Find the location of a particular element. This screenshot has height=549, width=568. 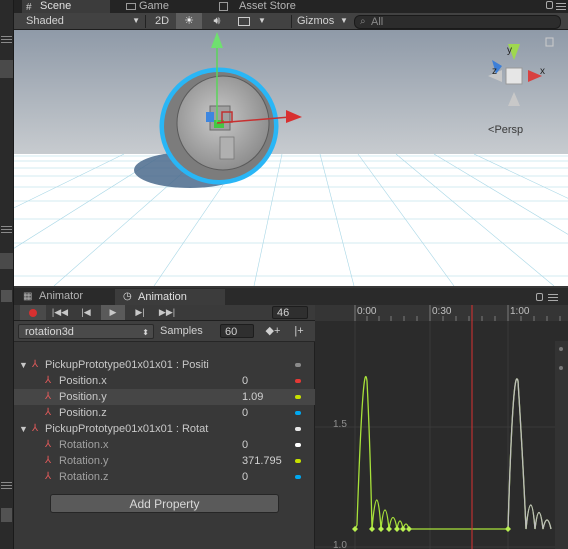

timeline-label: 0:30 is located at coordinates (442, 311).